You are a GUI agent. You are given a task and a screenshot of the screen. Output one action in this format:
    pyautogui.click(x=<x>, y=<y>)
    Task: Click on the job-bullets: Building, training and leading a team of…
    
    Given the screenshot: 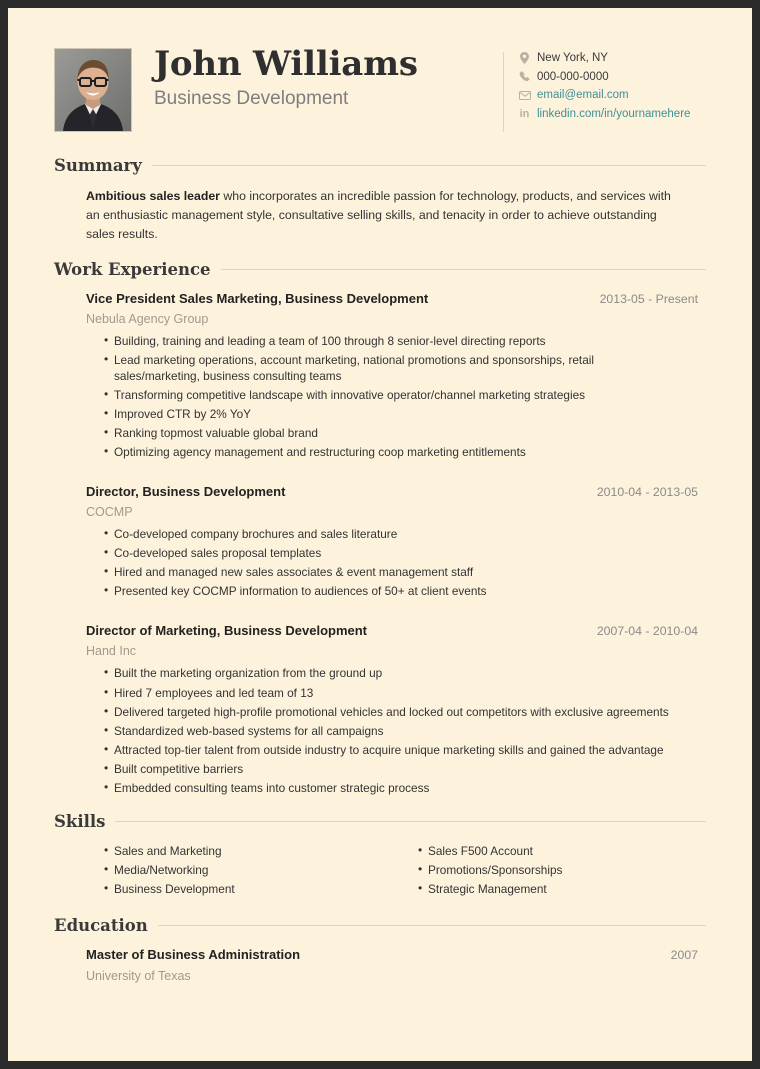 What is the action you would take?
    pyautogui.click(x=392, y=396)
    